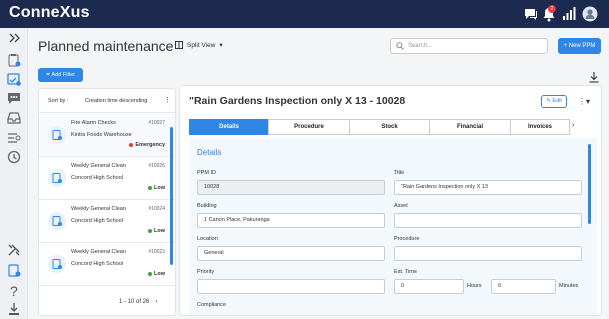  Describe the element at coordinates (14, 79) in the screenshot. I see `planned-maintenance-icon` at that location.